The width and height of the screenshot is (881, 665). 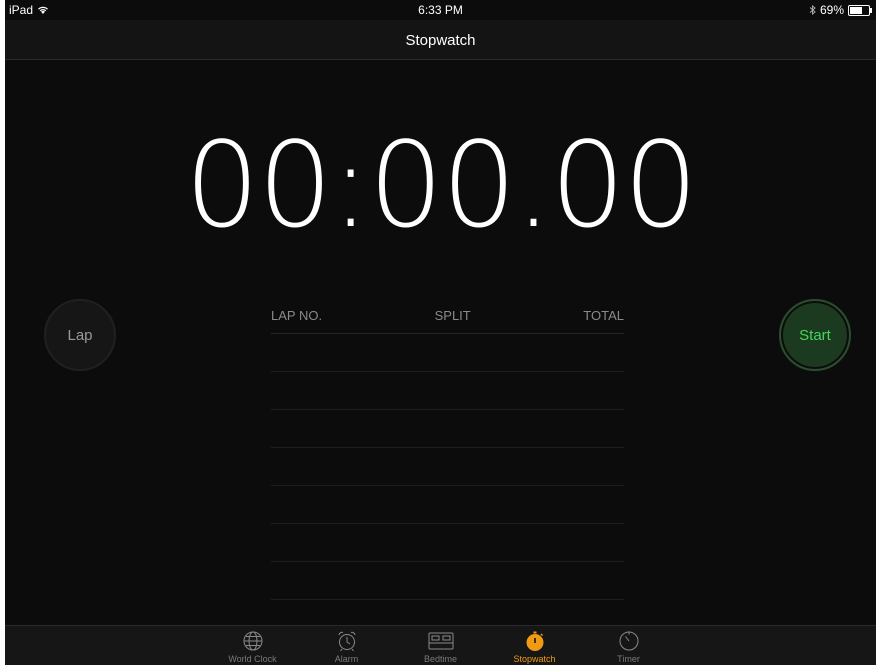 I want to click on timer-icon, so click(x=629, y=641).